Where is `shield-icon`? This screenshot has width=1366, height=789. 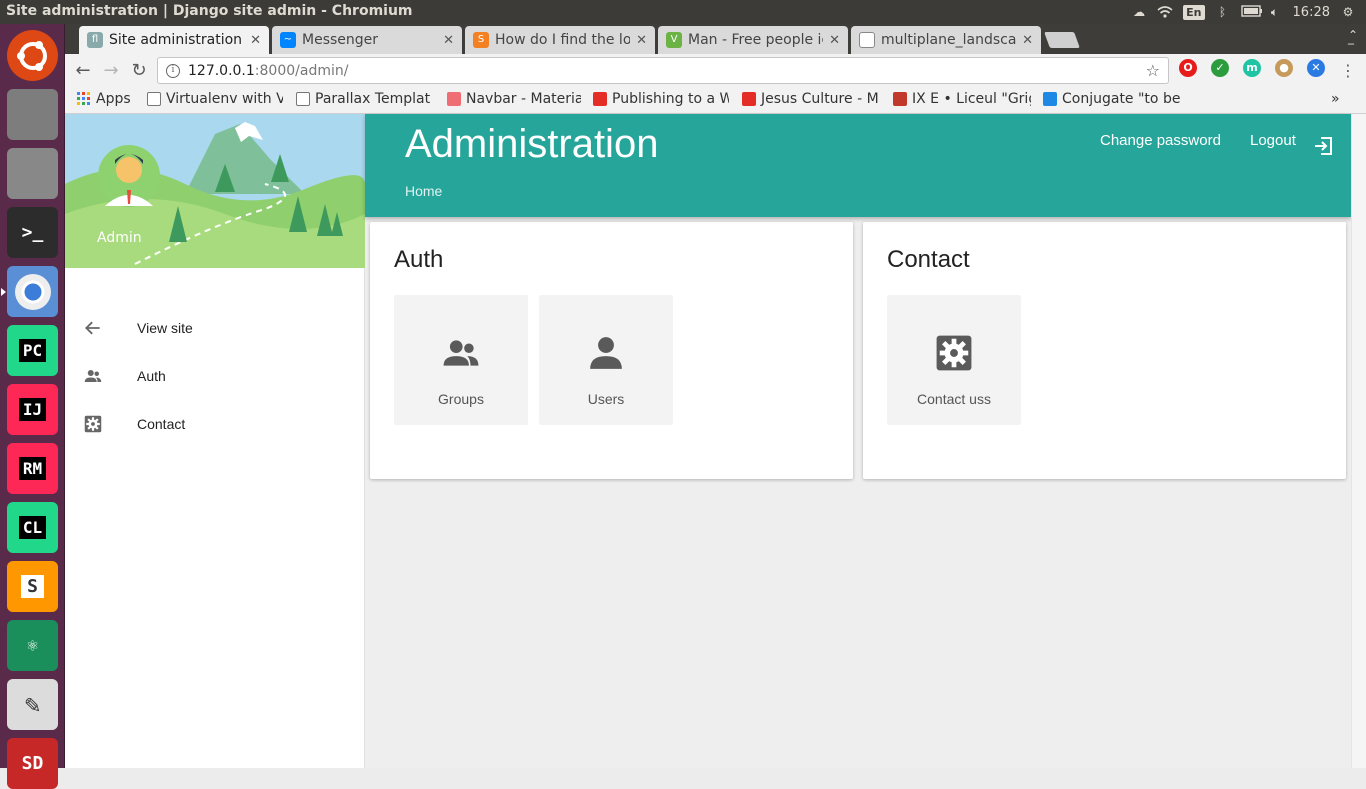
shield-icon is located at coordinates (900, 99).